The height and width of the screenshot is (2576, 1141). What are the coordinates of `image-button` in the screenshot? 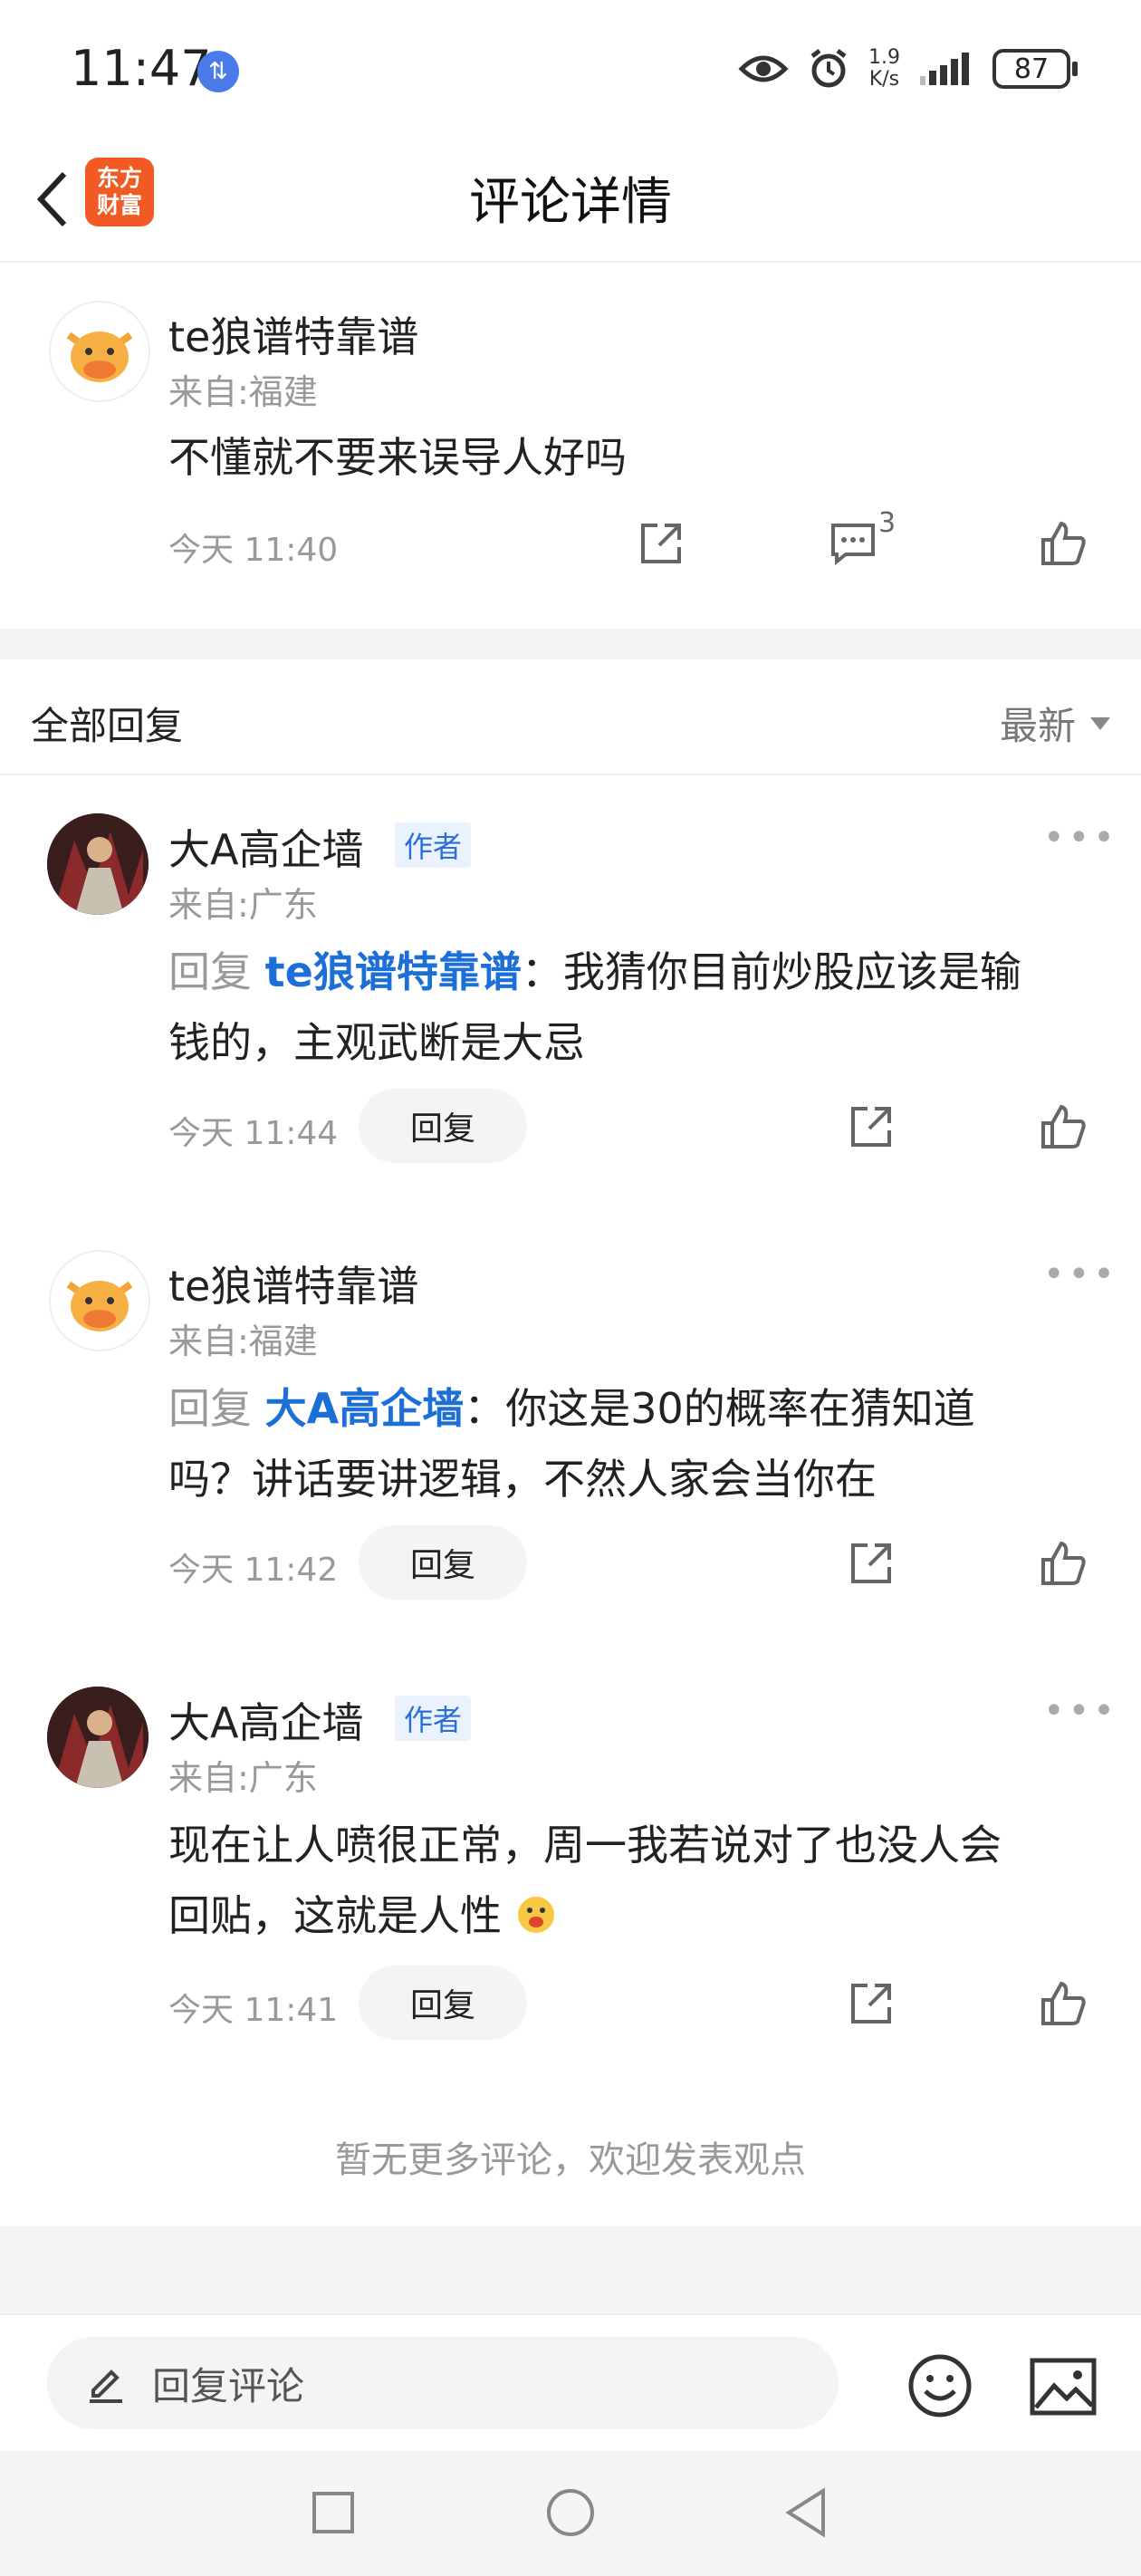 It's located at (1063, 2386).